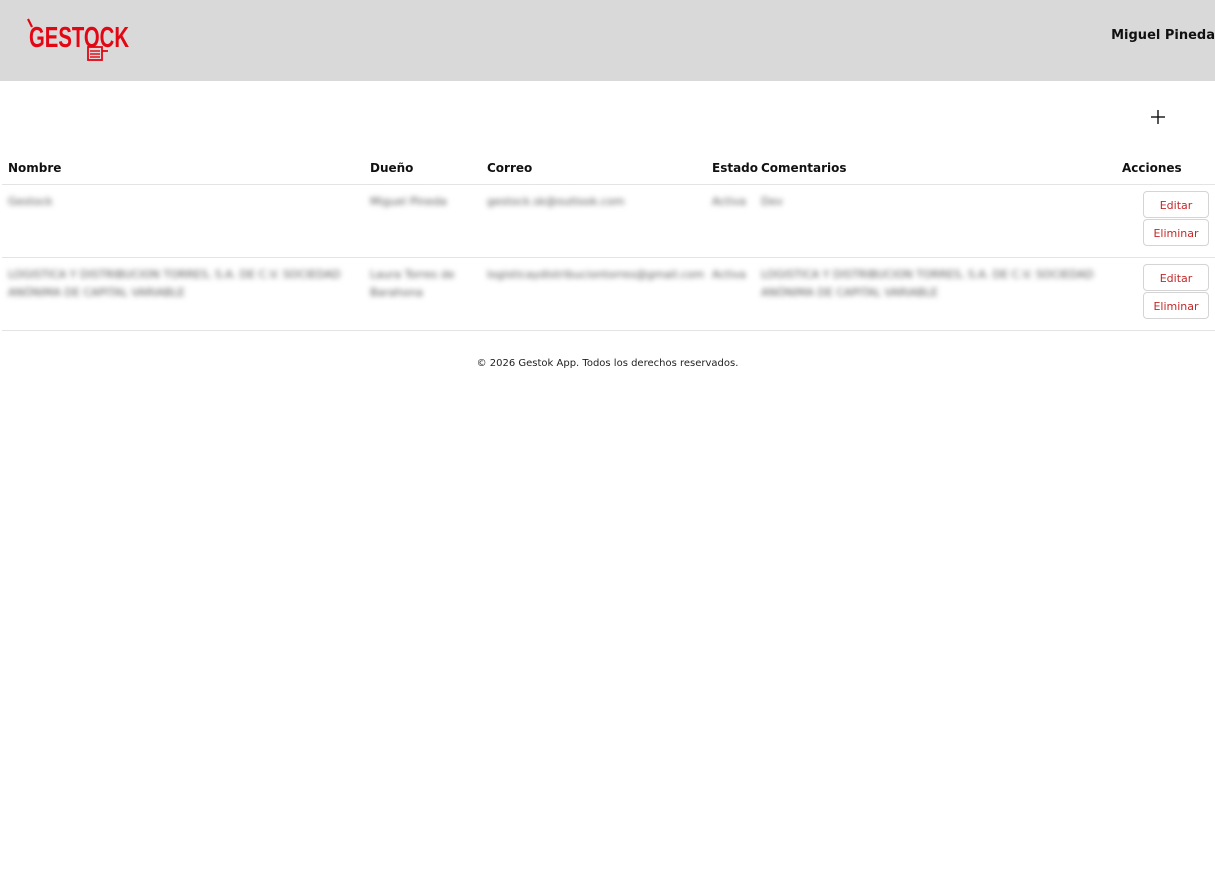 The width and height of the screenshot is (1215, 892). I want to click on gestock-logo: GESTOCK, so click(79, 40).